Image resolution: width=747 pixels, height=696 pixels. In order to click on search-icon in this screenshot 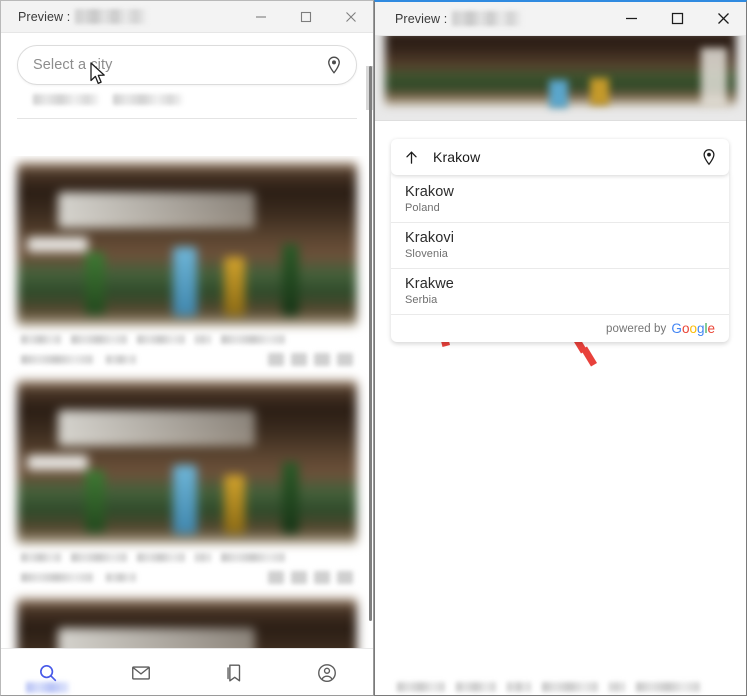, I will do `click(47, 672)`.